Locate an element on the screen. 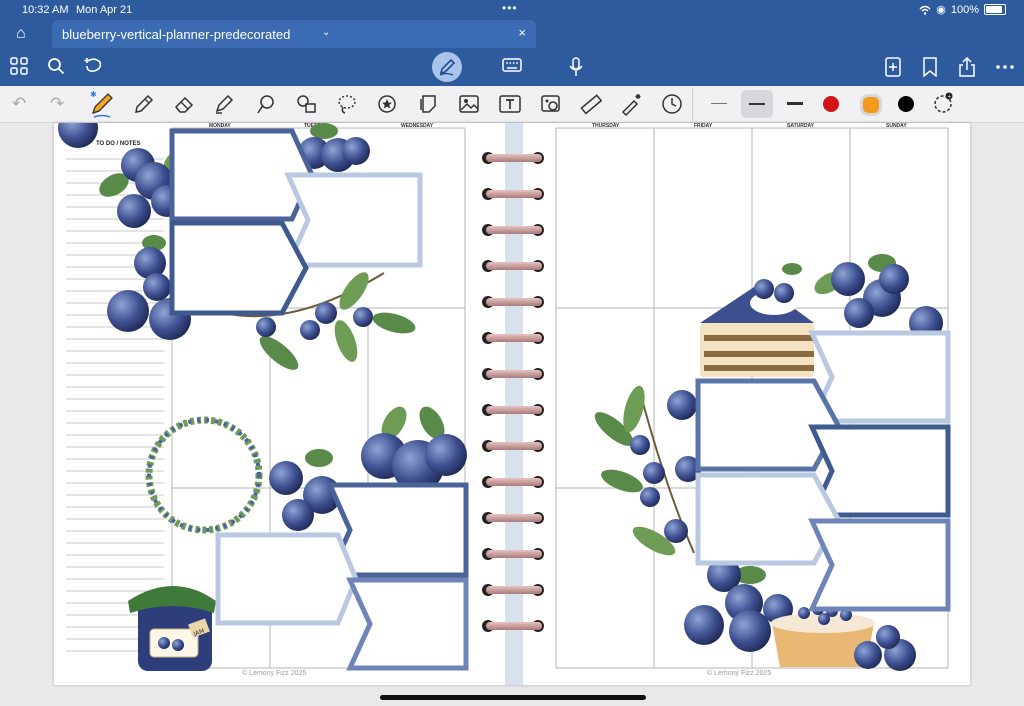 The height and width of the screenshot is (706, 1024). image-icon is located at coordinates (469, 104).